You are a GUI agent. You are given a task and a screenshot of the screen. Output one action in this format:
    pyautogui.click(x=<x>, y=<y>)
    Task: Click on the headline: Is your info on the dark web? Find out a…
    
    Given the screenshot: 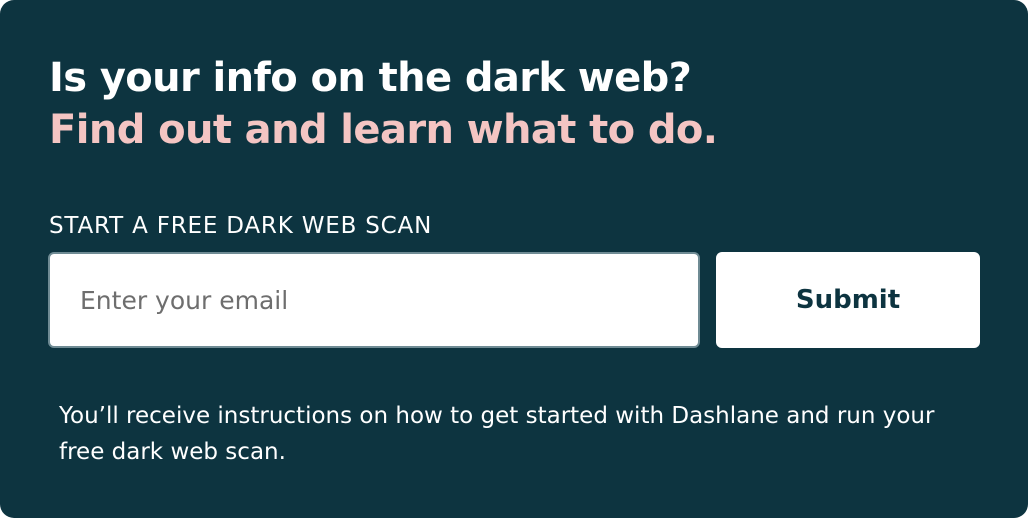 What is the action you would take?
    pyautogui.click(x=383, y=104)
    